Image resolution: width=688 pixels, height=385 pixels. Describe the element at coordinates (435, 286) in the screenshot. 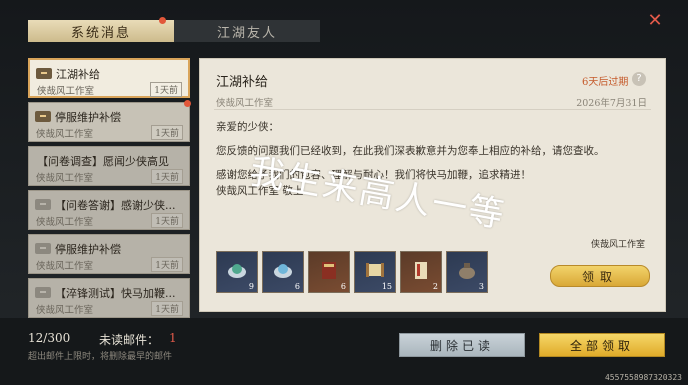

I see `attachment-count: 2` at that location.